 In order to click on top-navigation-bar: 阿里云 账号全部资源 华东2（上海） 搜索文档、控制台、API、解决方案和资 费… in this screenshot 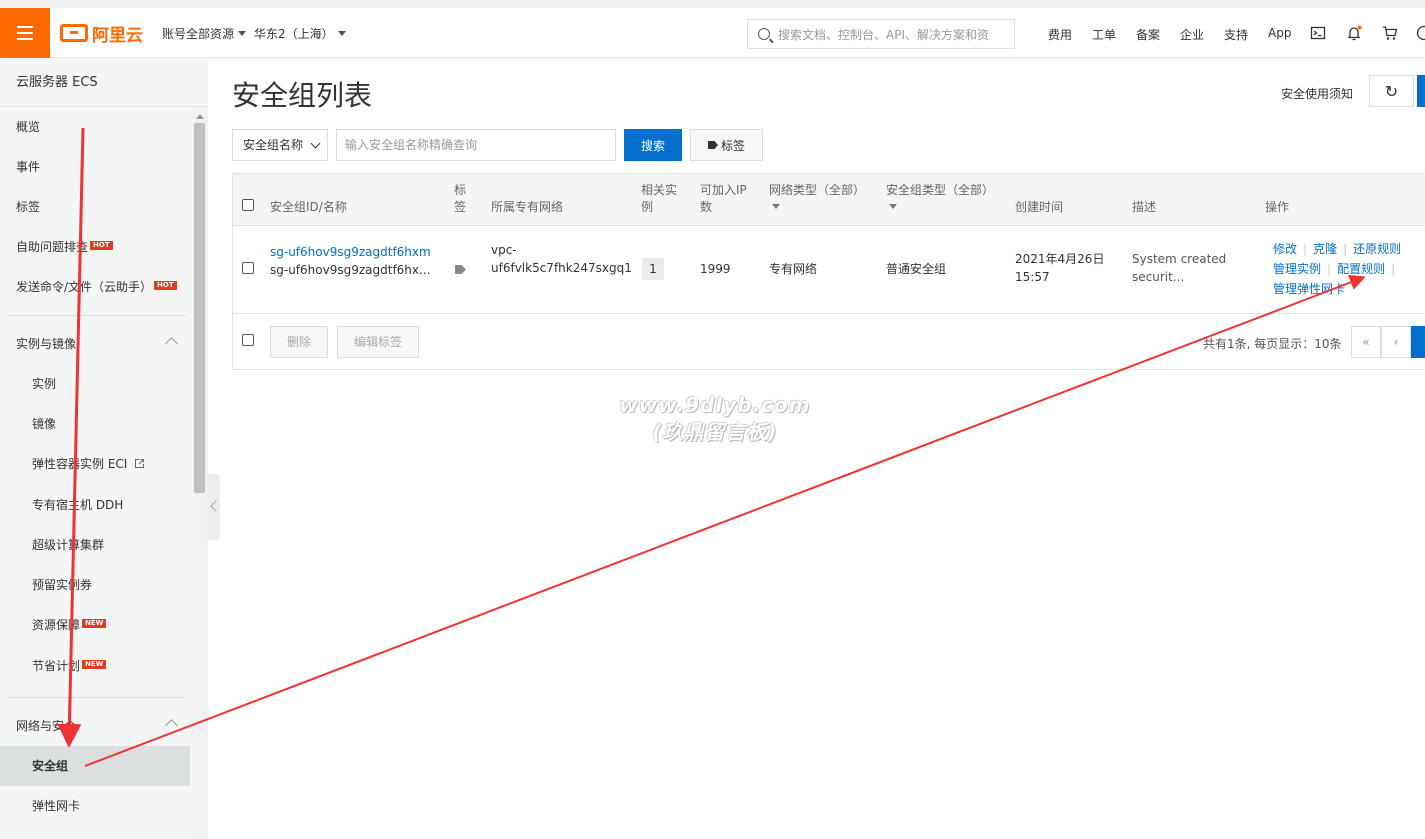, I will do `click(712, 29)`.